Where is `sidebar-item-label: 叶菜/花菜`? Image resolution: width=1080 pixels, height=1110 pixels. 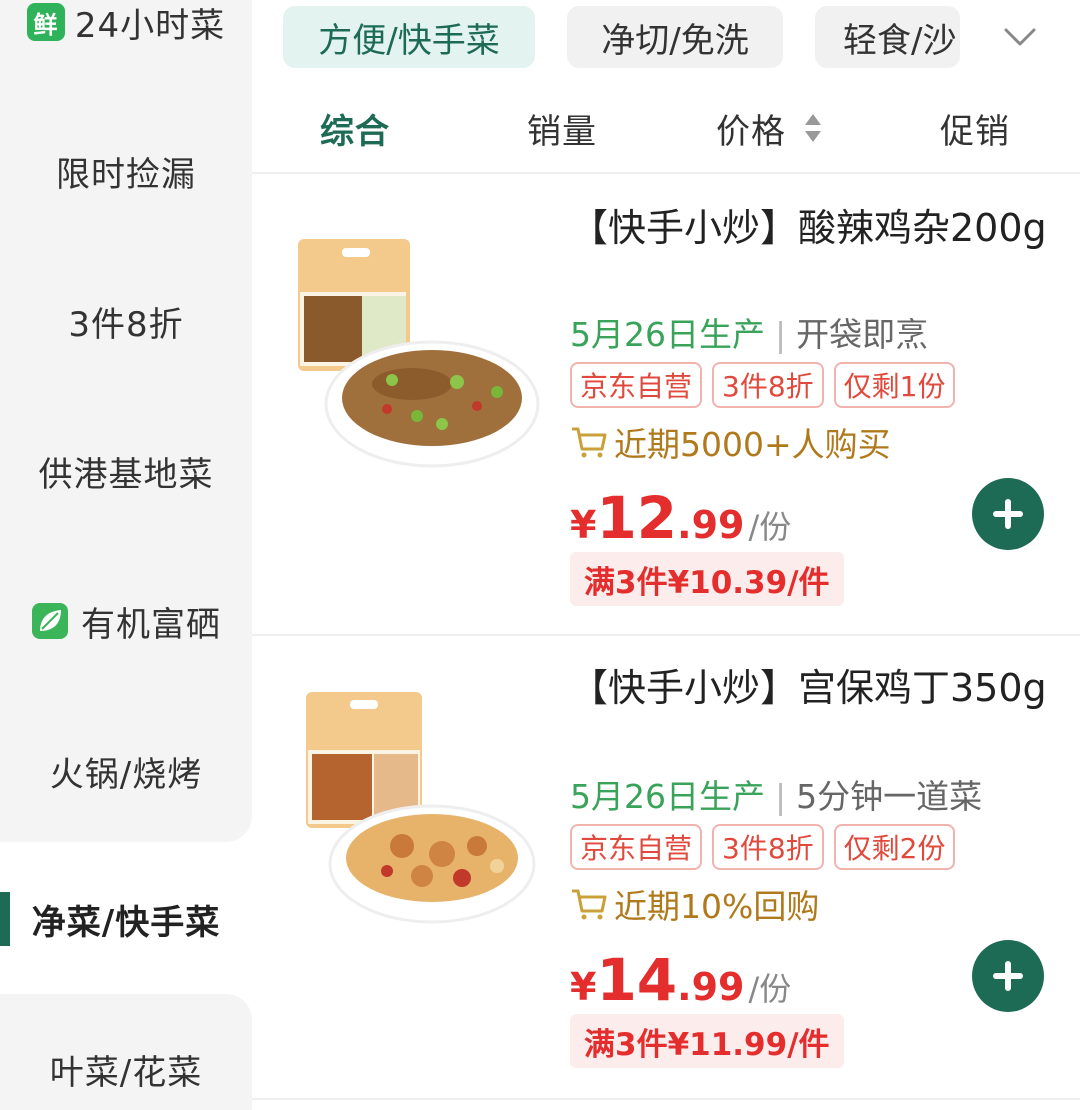
sidebar-item-label: 叶菜/花菜 is located at coordinates (126, 1072).